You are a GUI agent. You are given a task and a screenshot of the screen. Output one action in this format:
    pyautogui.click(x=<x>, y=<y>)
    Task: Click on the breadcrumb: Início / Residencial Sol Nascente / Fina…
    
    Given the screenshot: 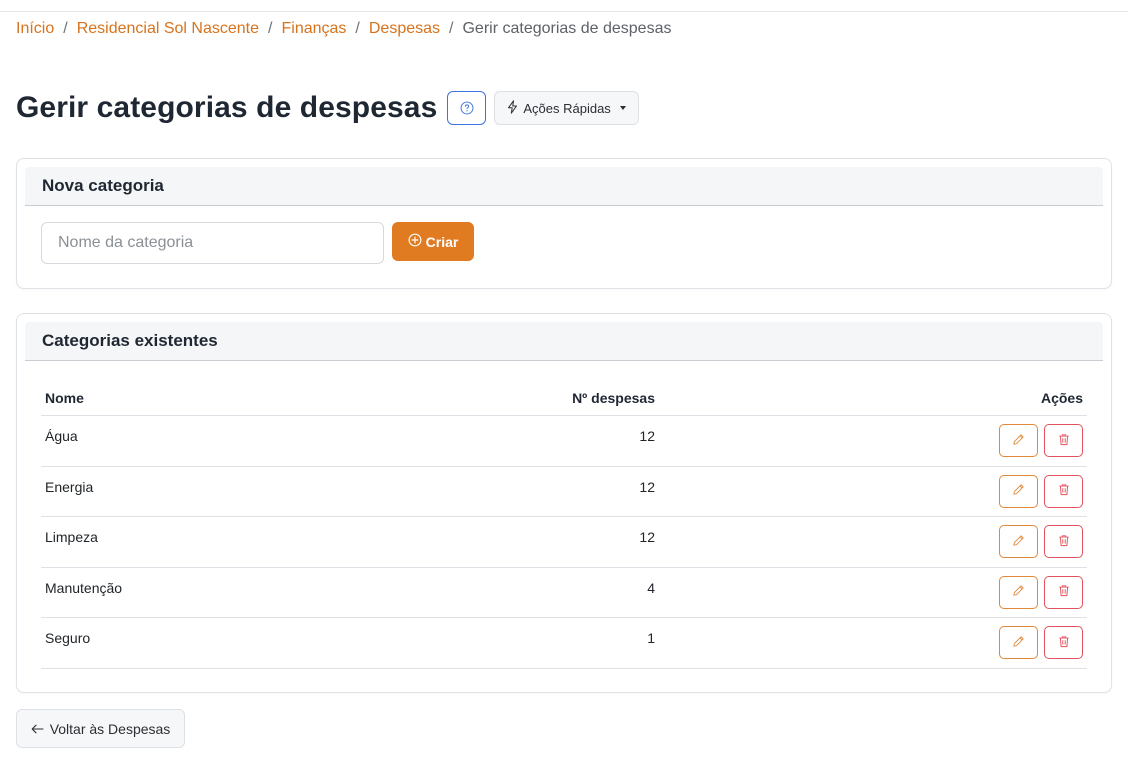 What is the action you would take?
    pyautogui.click(x=343, y=29)
    